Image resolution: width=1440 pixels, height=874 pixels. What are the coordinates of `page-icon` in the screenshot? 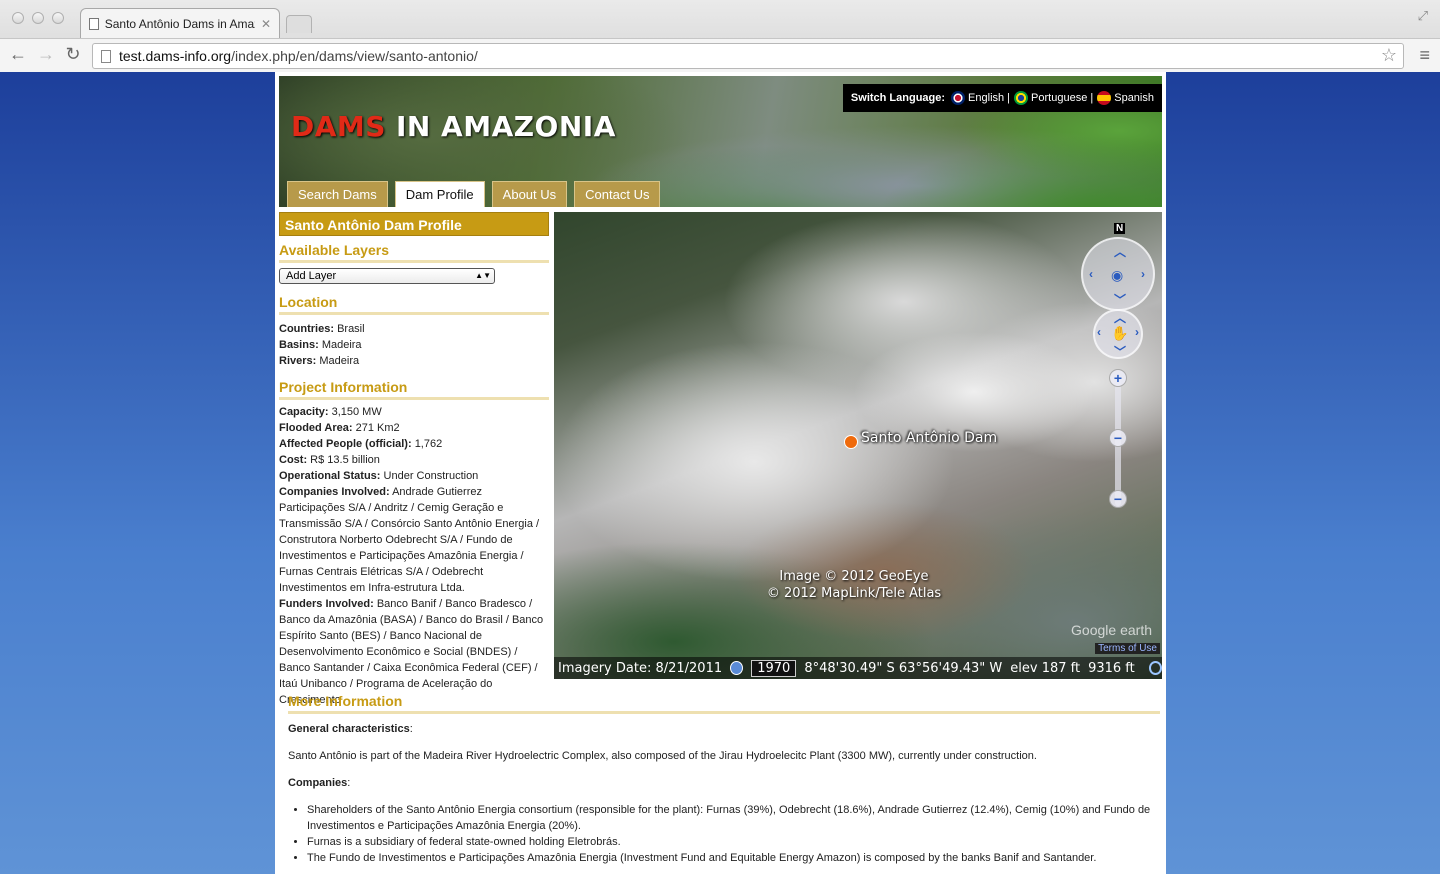 It's located at (106, 56).